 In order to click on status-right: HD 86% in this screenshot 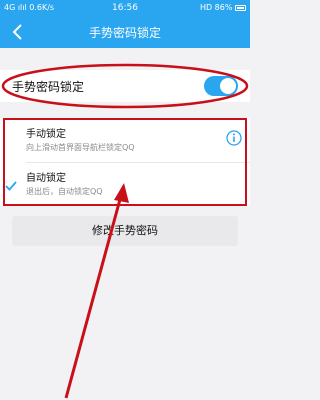, I will do `click(223, 8)`.